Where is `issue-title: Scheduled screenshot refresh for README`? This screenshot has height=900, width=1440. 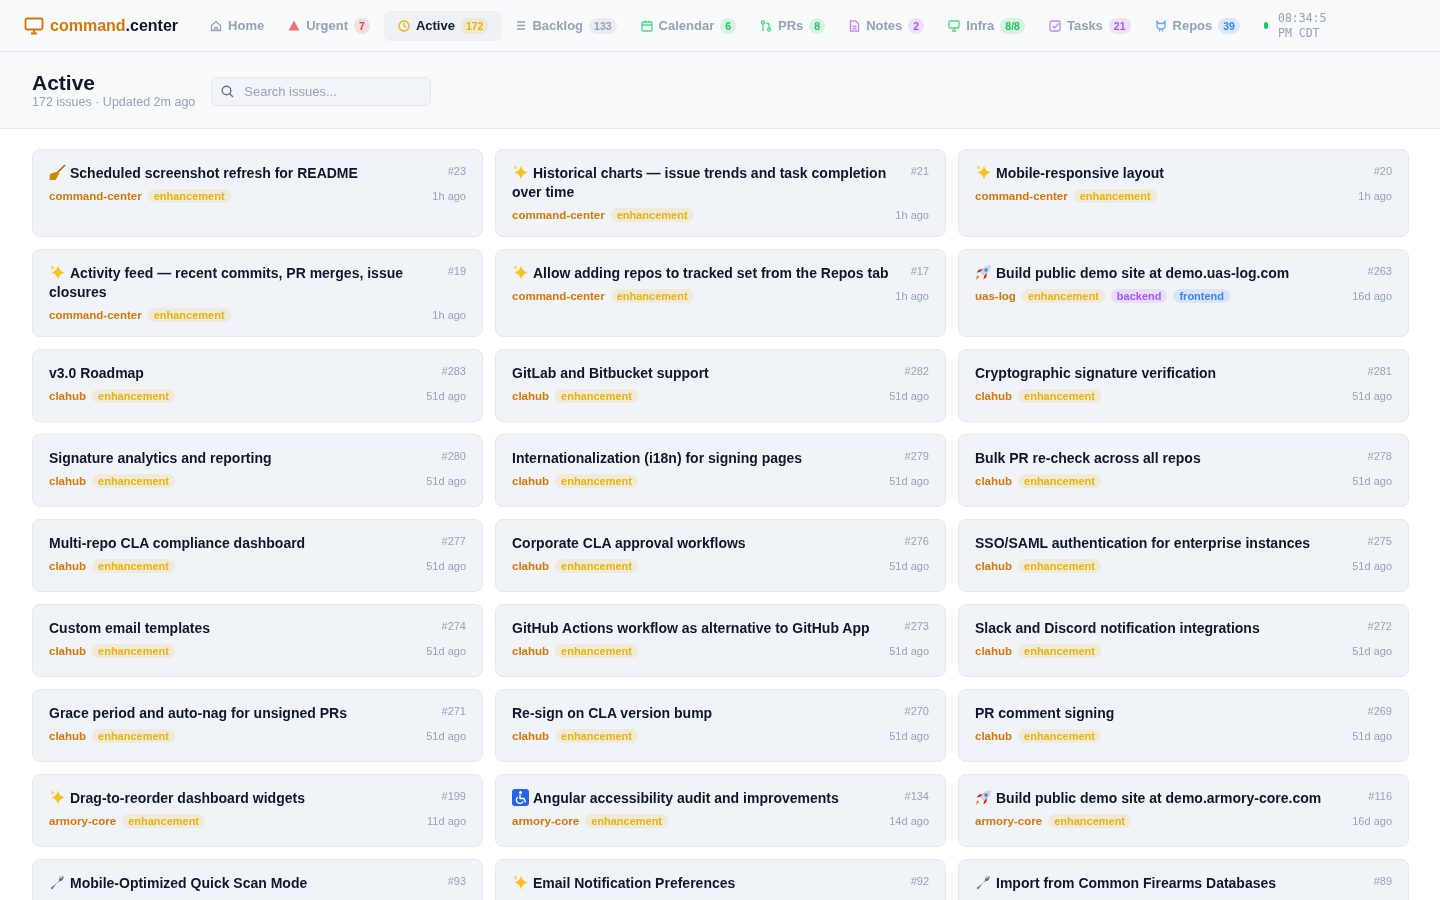
issue-title: Scheduled screenshot refresh for README is located at coordinates (203, 173).